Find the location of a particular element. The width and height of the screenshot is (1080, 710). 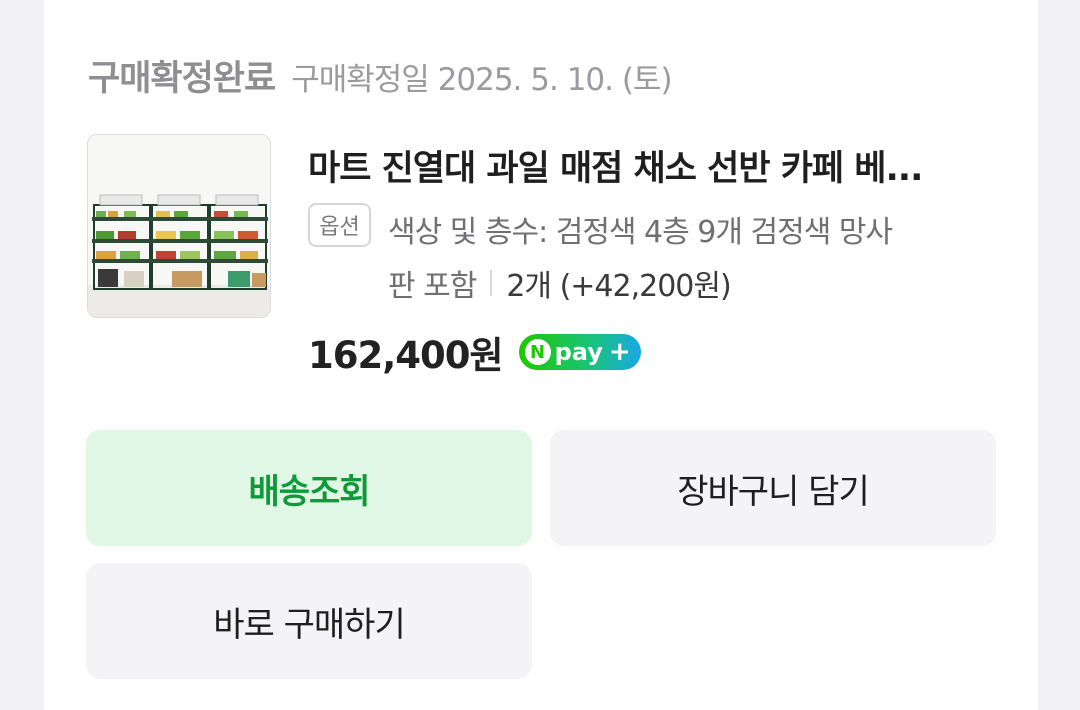

option-quantity-row: 판 포함 2개 (+42,200원) is located at coordinates (560, 283).